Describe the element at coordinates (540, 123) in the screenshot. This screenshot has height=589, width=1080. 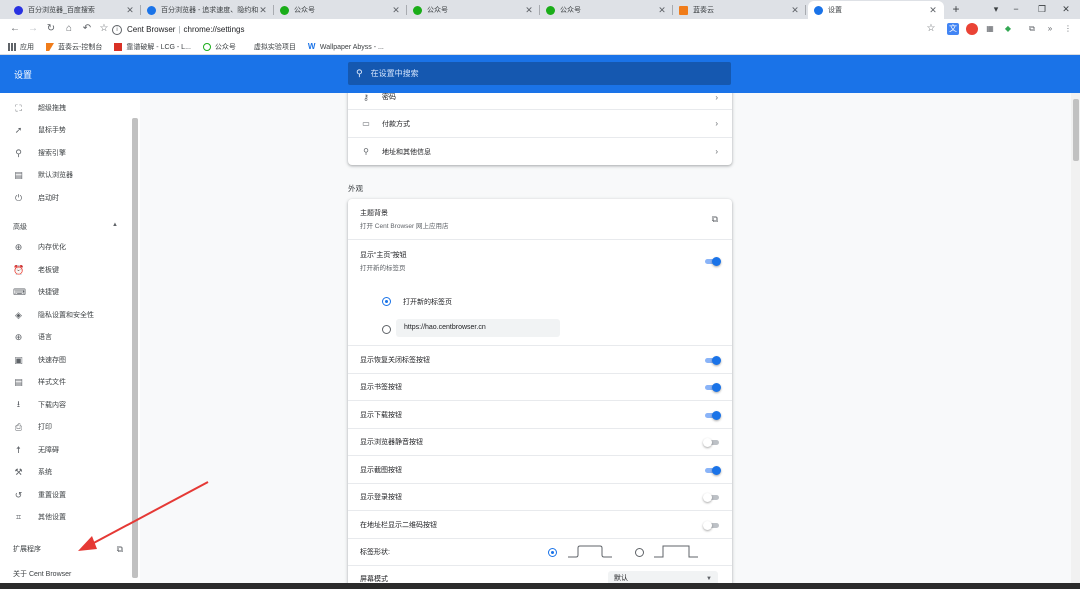
I see `autofill-payment-row: ▭ 付款方式 ›` at that location.